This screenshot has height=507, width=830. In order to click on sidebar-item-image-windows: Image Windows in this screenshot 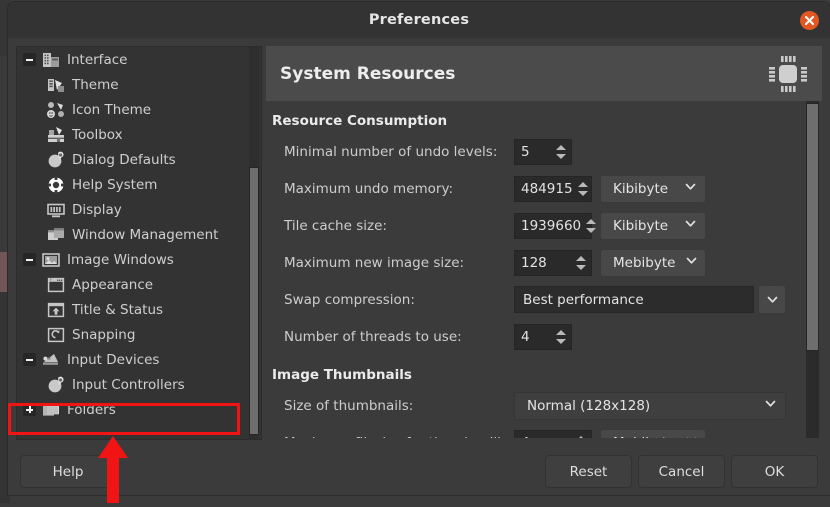, I will do `click(133, 259)`.